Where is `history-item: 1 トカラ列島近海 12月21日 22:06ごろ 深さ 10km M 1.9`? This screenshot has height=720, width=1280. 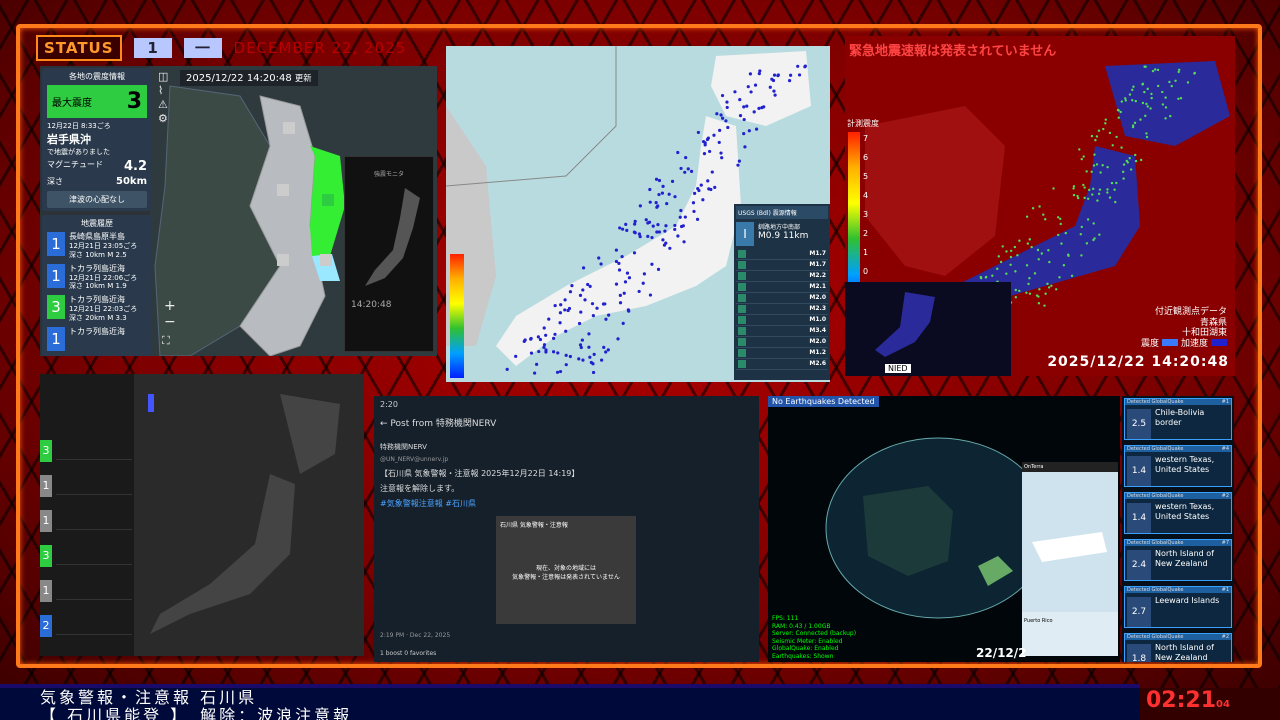 history-item: 1 トカラ列島近海 12月21日 22:06ごろ 深さ 10km M 1.9 is located at coordinates (97, 277).